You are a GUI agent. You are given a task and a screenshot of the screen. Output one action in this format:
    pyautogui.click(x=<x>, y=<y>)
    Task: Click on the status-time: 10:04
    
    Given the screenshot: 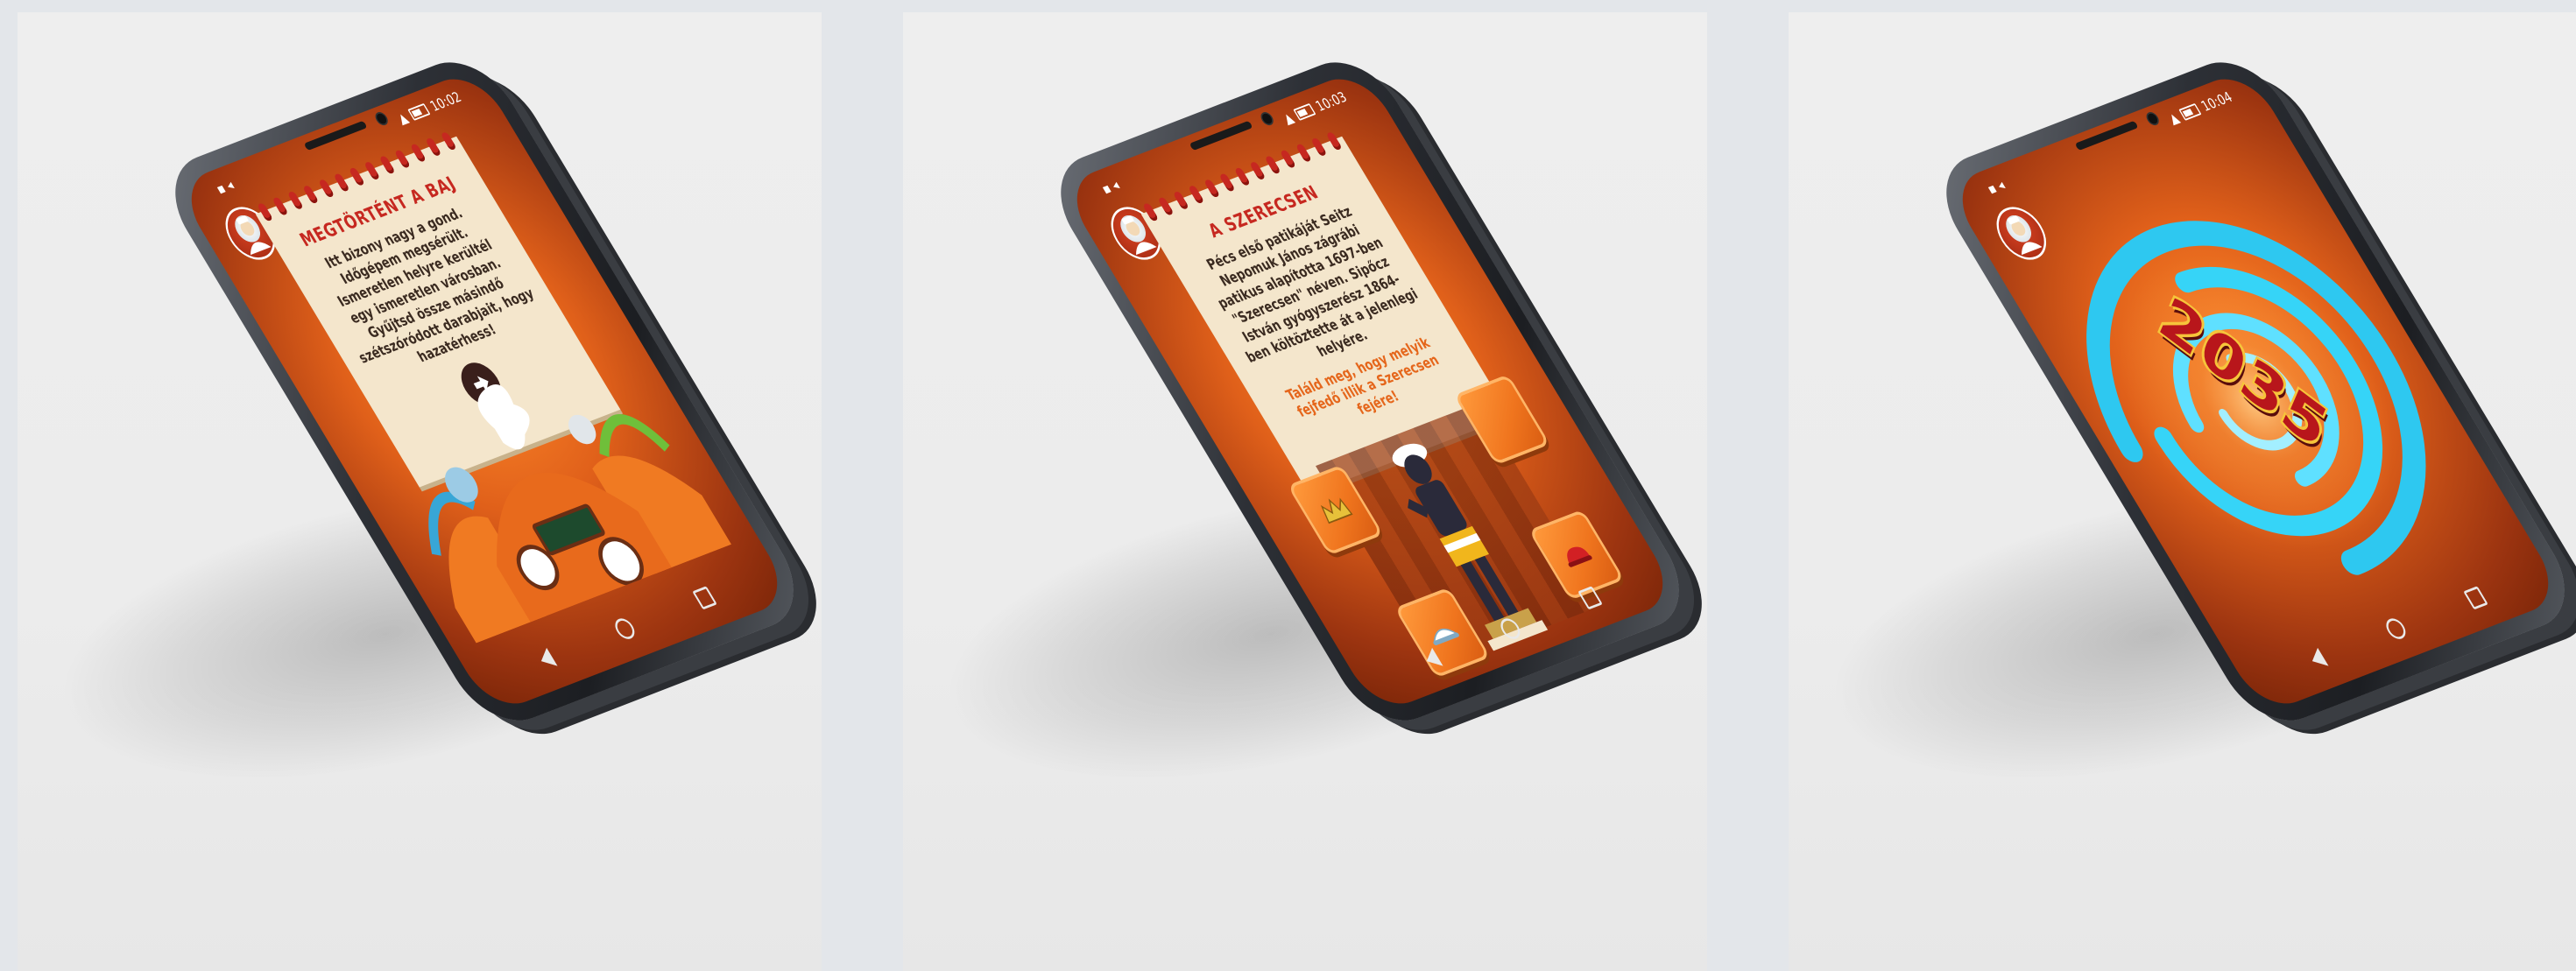 What is the action you would take?
    pyautogui.click(x=2216, y=102)
    